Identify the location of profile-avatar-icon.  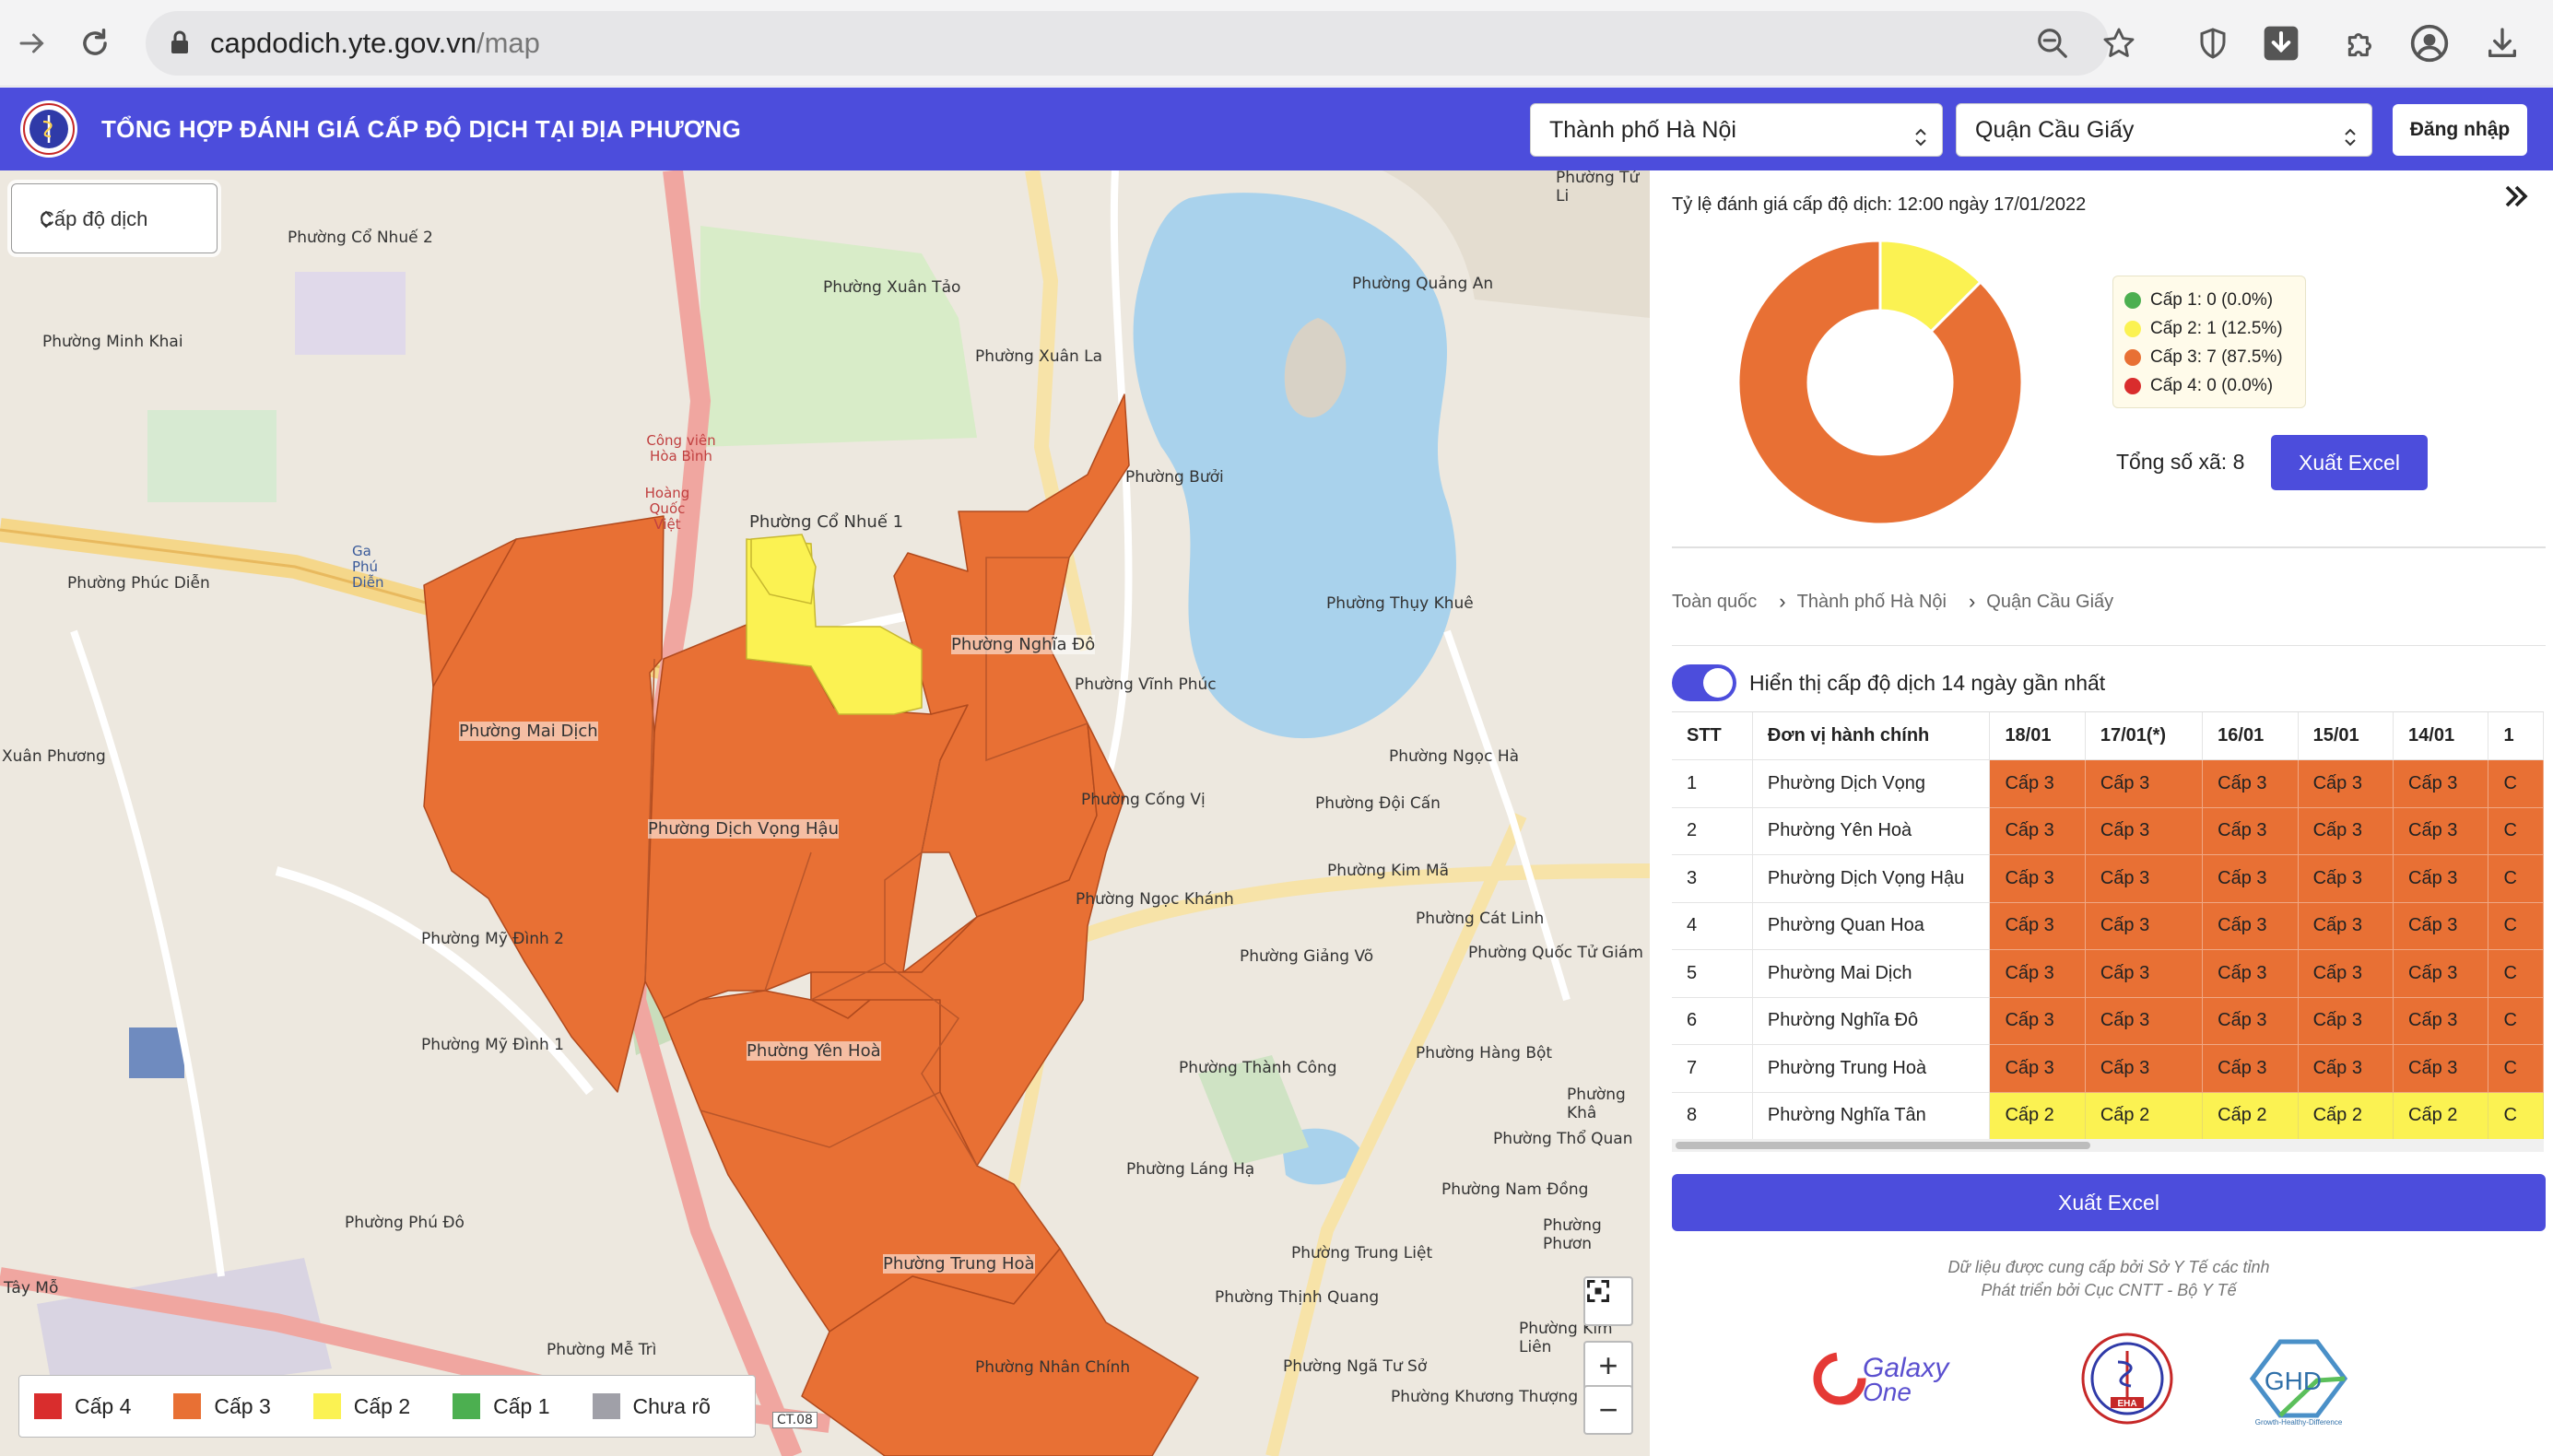
(2429, 43).